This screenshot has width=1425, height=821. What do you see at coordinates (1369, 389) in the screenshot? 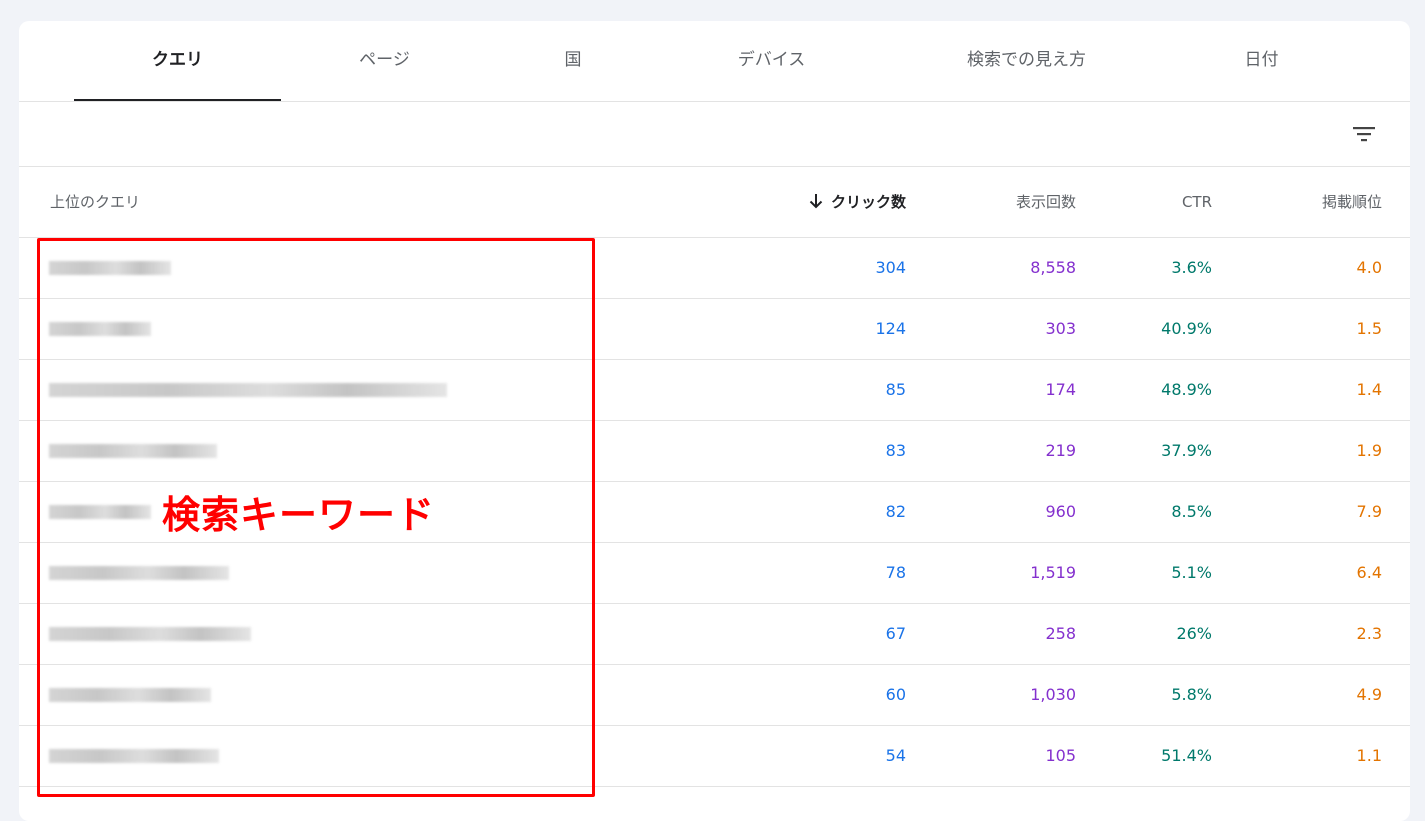
I see `position-cell: 1.4` at bounding box center [1369, 389].